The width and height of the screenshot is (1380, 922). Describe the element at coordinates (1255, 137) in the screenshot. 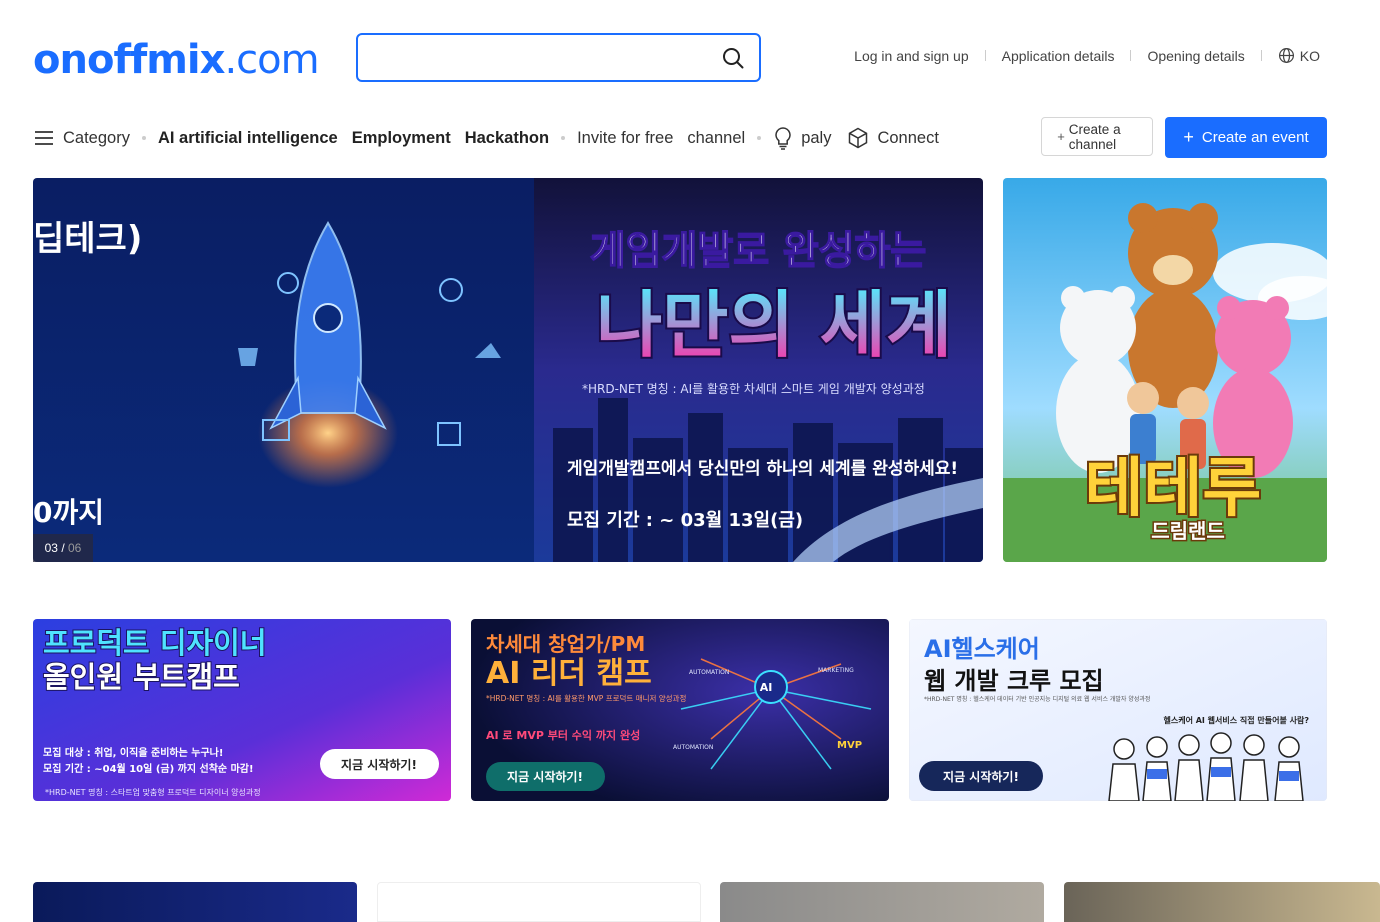

I see `create-event-label: Create an event` at that location.